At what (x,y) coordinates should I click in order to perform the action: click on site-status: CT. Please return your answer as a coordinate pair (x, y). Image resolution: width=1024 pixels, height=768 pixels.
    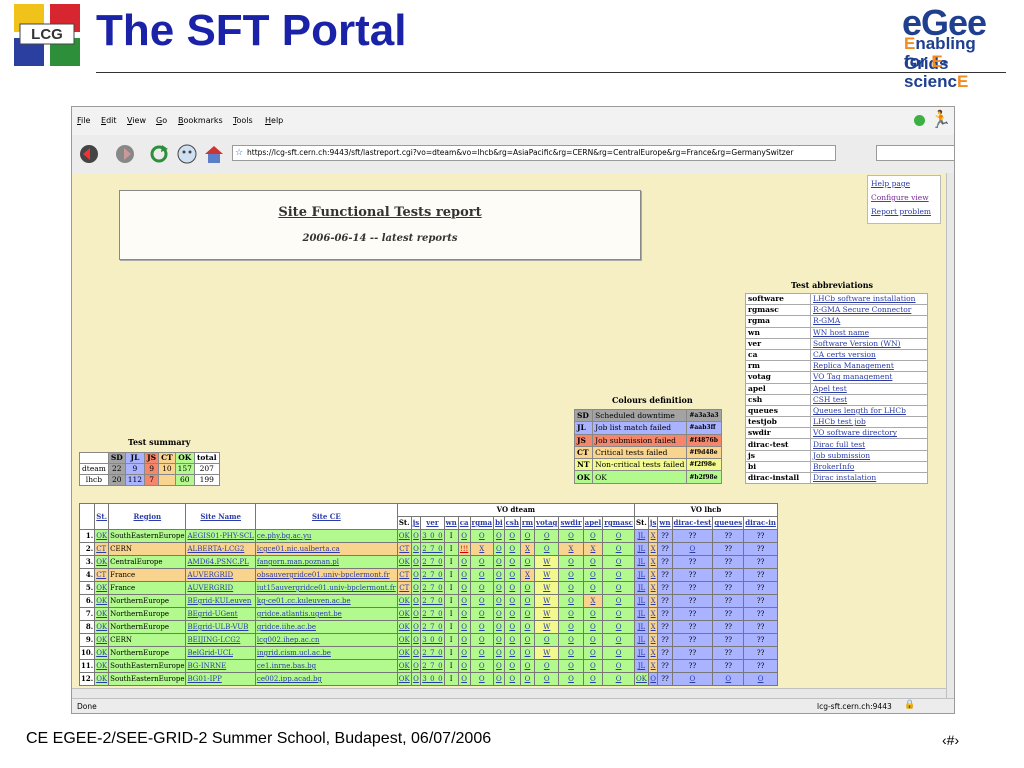
    Looking at the image, I should click on (102, 549).